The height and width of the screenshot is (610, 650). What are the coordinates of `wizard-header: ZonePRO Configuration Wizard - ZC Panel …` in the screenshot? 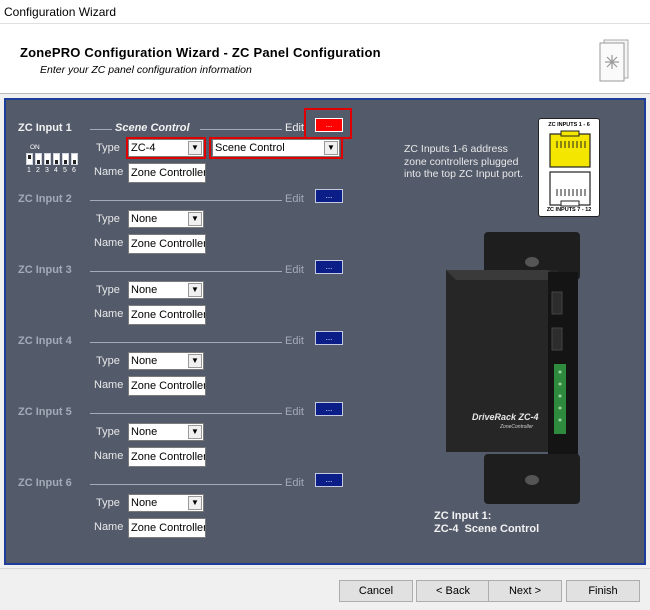 It's located at (325, 59).